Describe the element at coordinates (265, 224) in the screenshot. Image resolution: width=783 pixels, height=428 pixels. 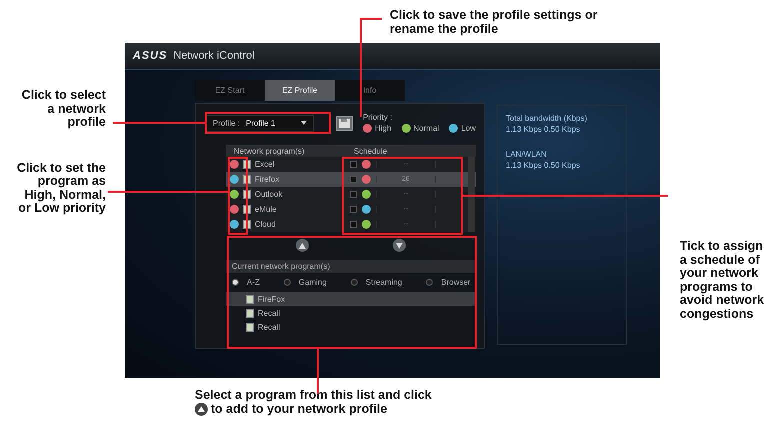
I see `program-name: Cloud` at that location.